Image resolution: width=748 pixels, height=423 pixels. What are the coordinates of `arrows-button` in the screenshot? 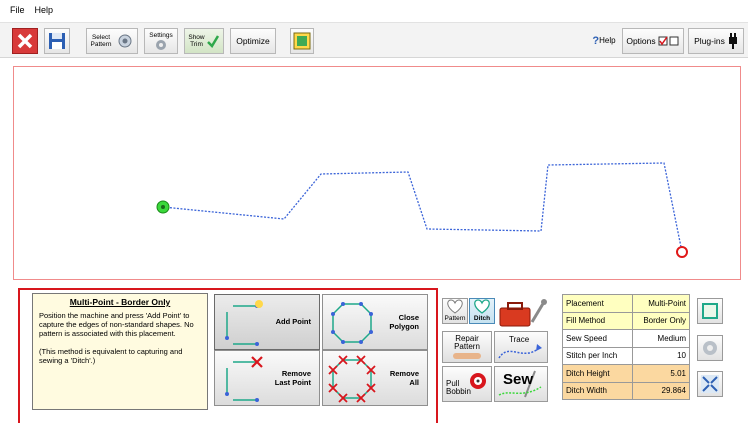 It's located at (710, 384).